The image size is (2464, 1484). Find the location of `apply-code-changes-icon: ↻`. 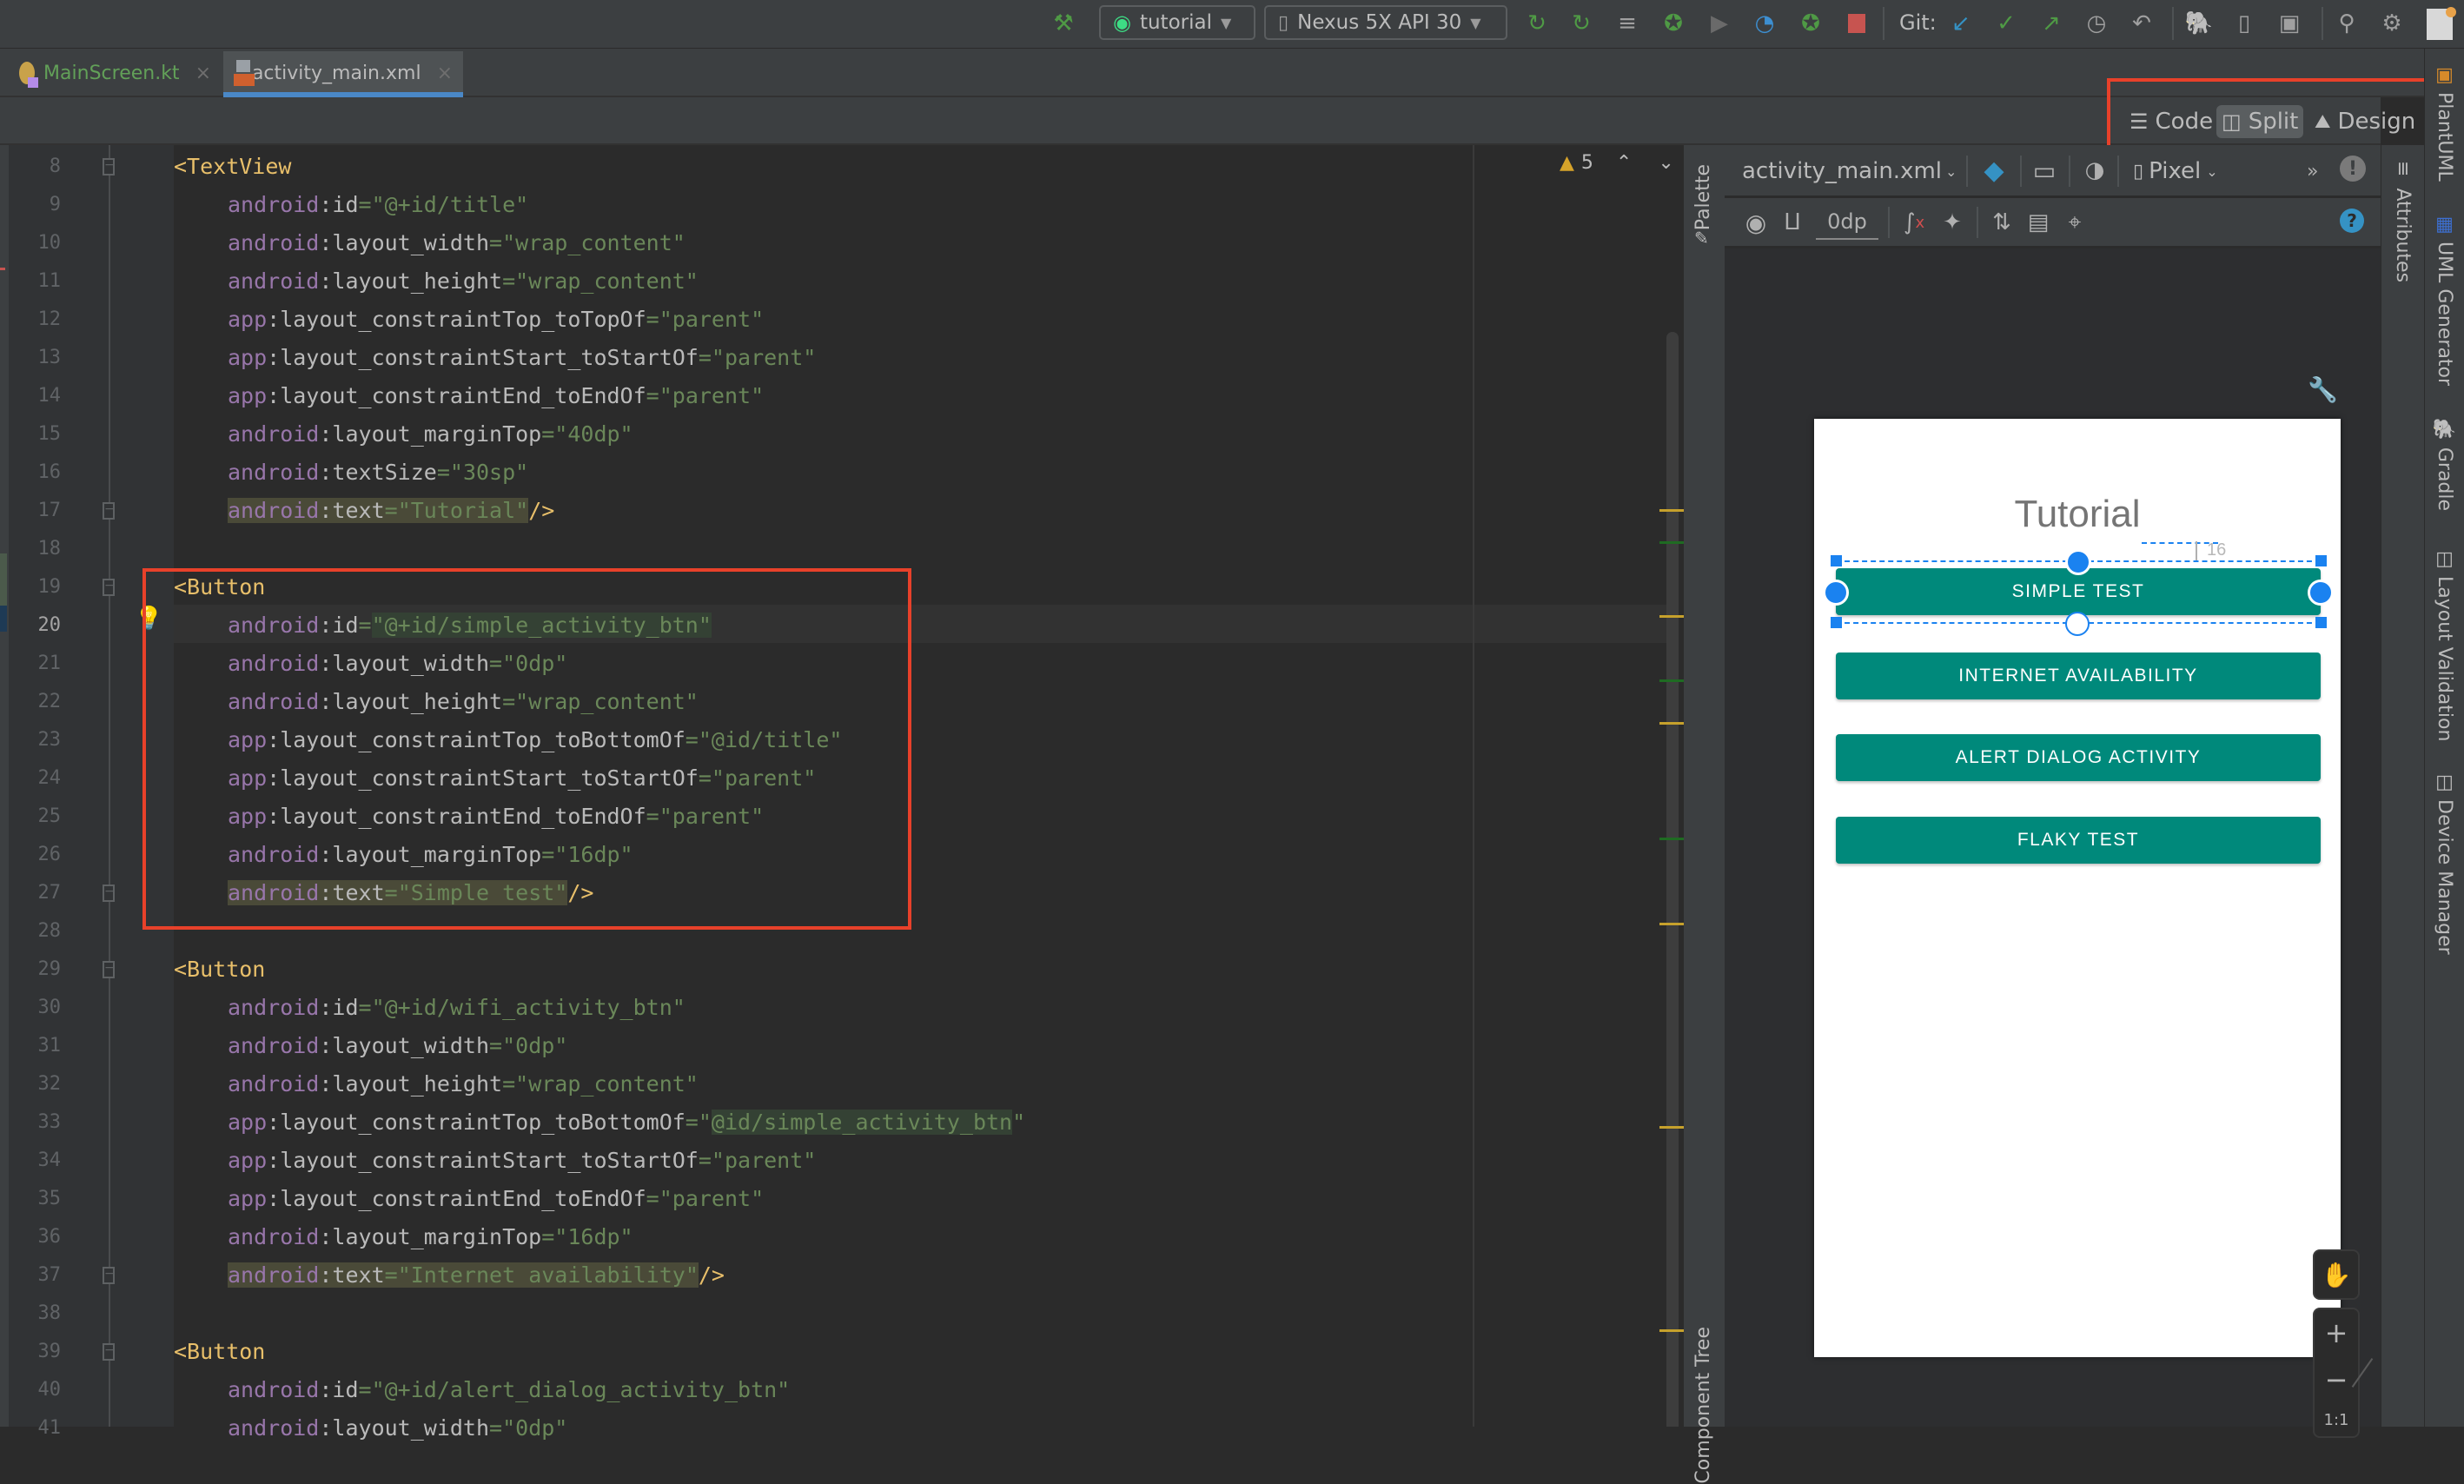

apply-code-changes-icon: ↻ is located at coordinates (1581, 23).